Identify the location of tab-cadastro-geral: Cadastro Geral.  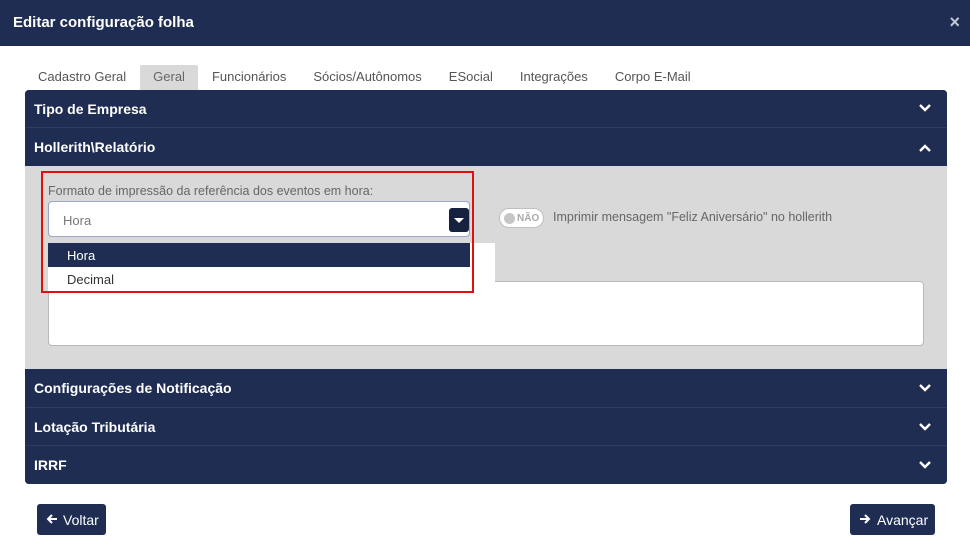
(82, 77).